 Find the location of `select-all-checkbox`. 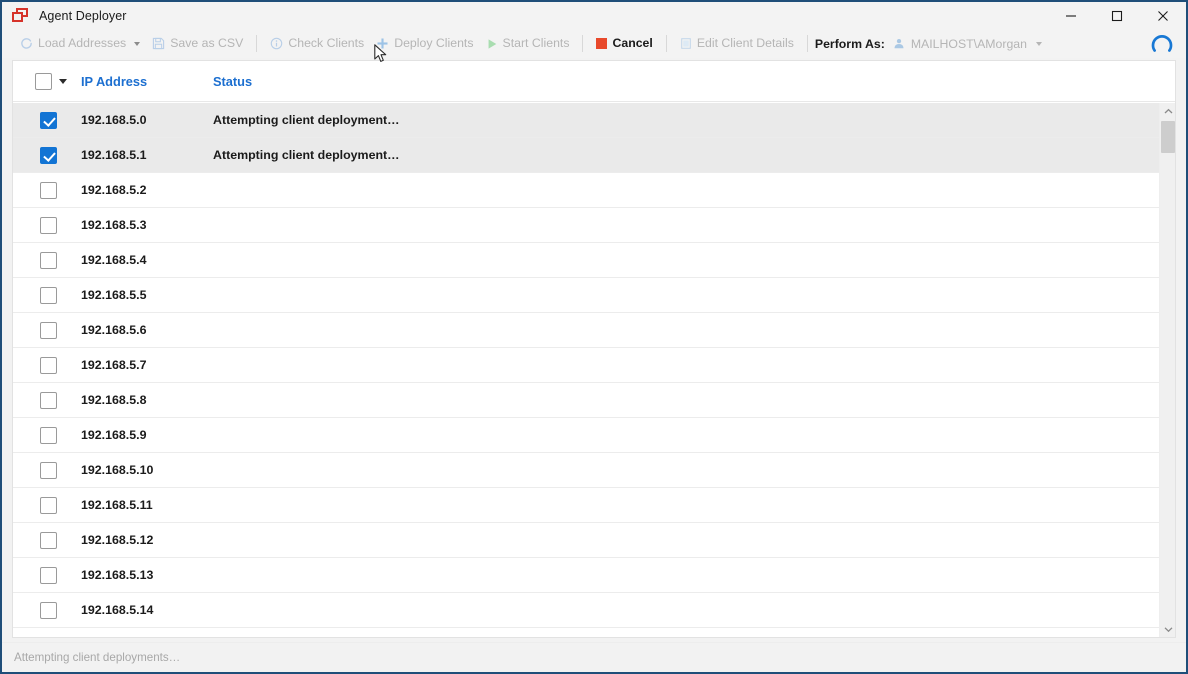

select-all-checkbox is located at coordinates (43, 81).